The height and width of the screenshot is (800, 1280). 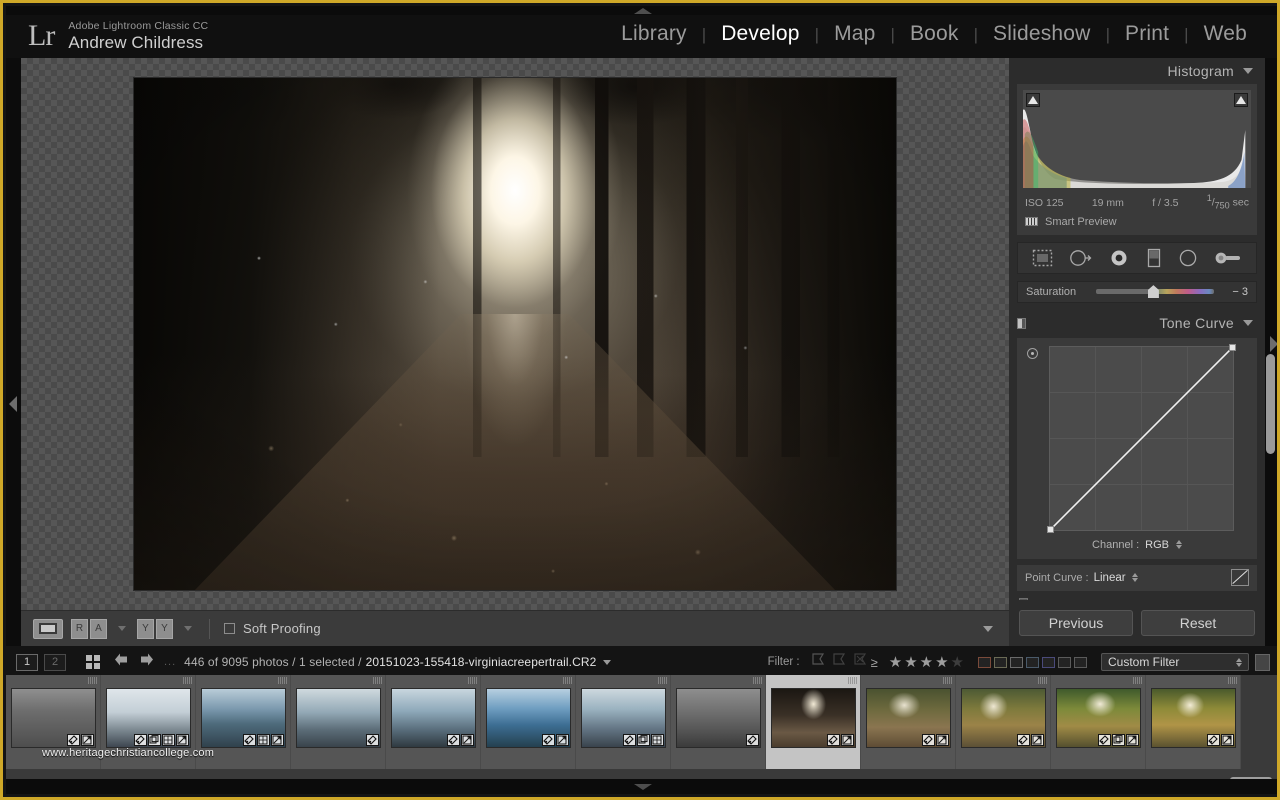 I want to click on filmstrip-thumbnail: 5, so click(x=1193, y=722).